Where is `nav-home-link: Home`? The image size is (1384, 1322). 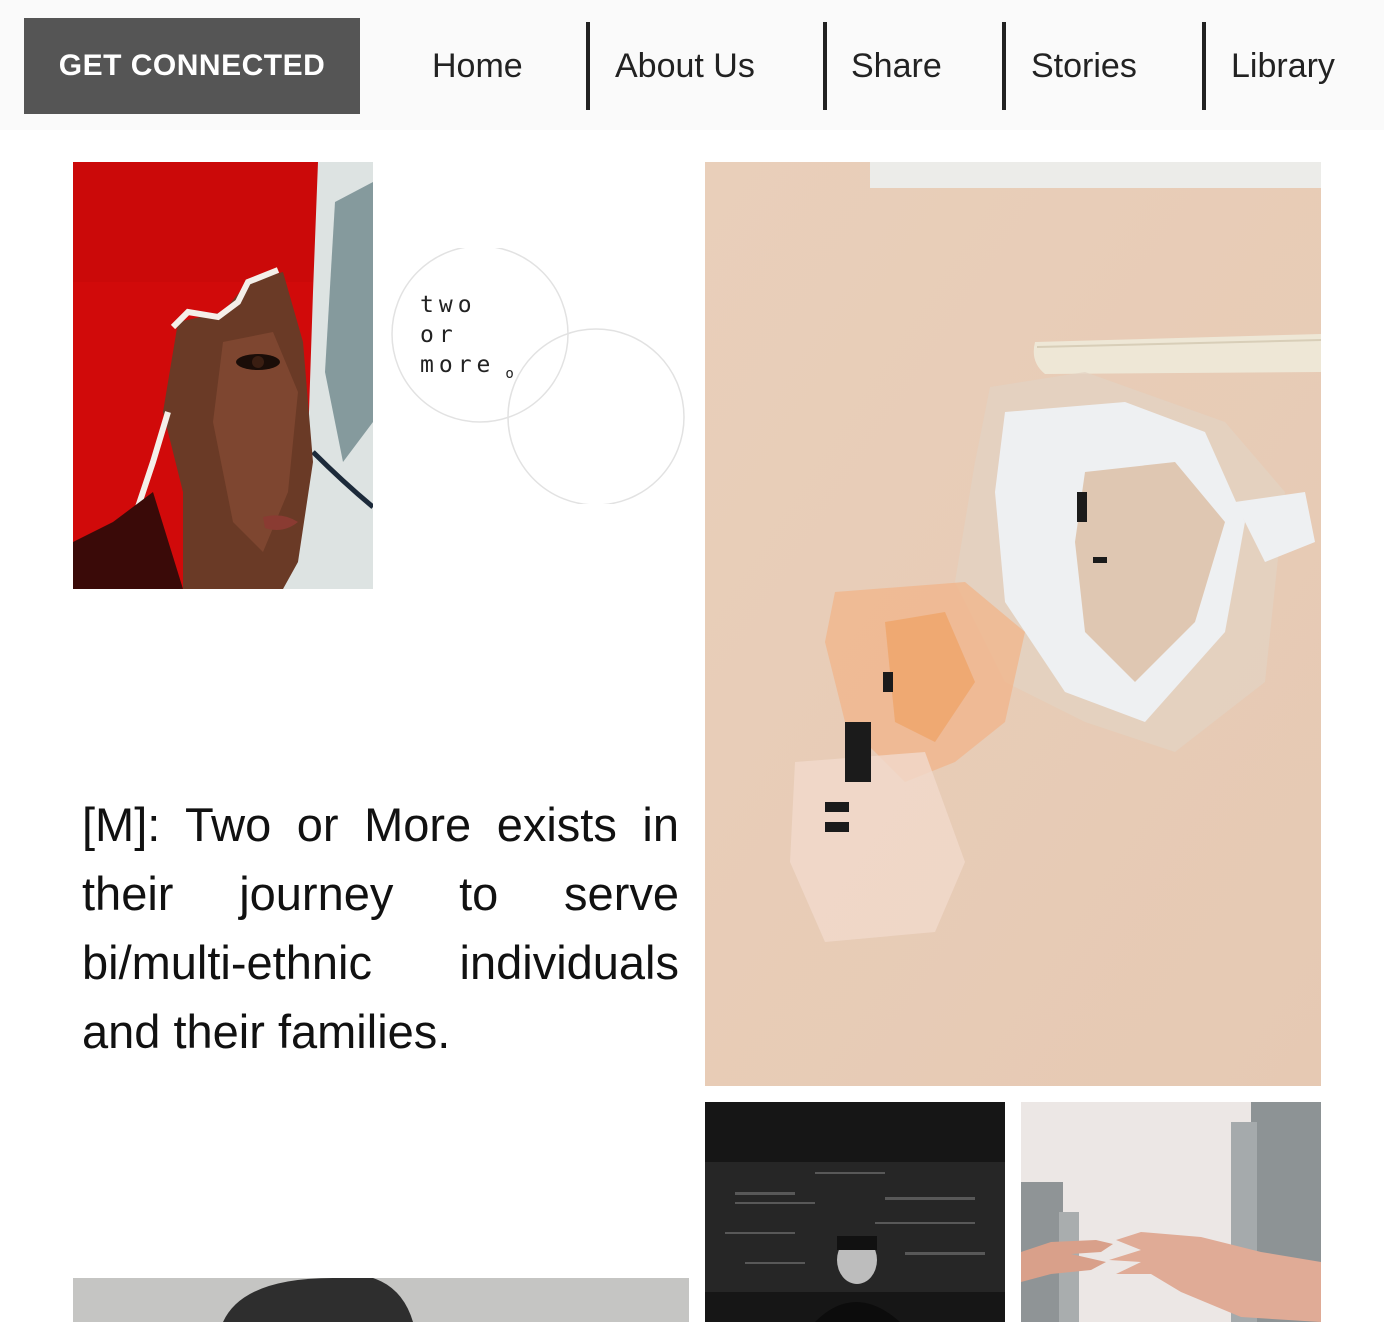 nav-home-link: Home is located at coordinates (477, 66).